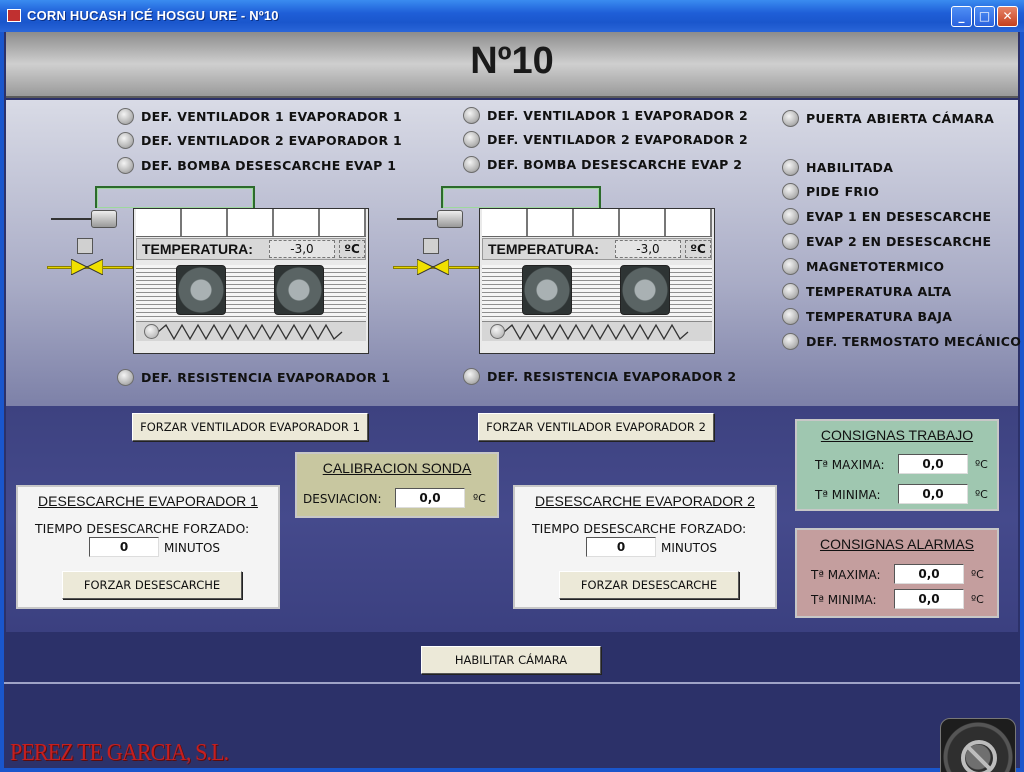 The image size is (1024, 772). Describe the element at coordinates (397, 485) in the screenshot. I see `calibration-panel: CALIBRACION SONDA DESVIACION: 0,0 ºC` at that location.